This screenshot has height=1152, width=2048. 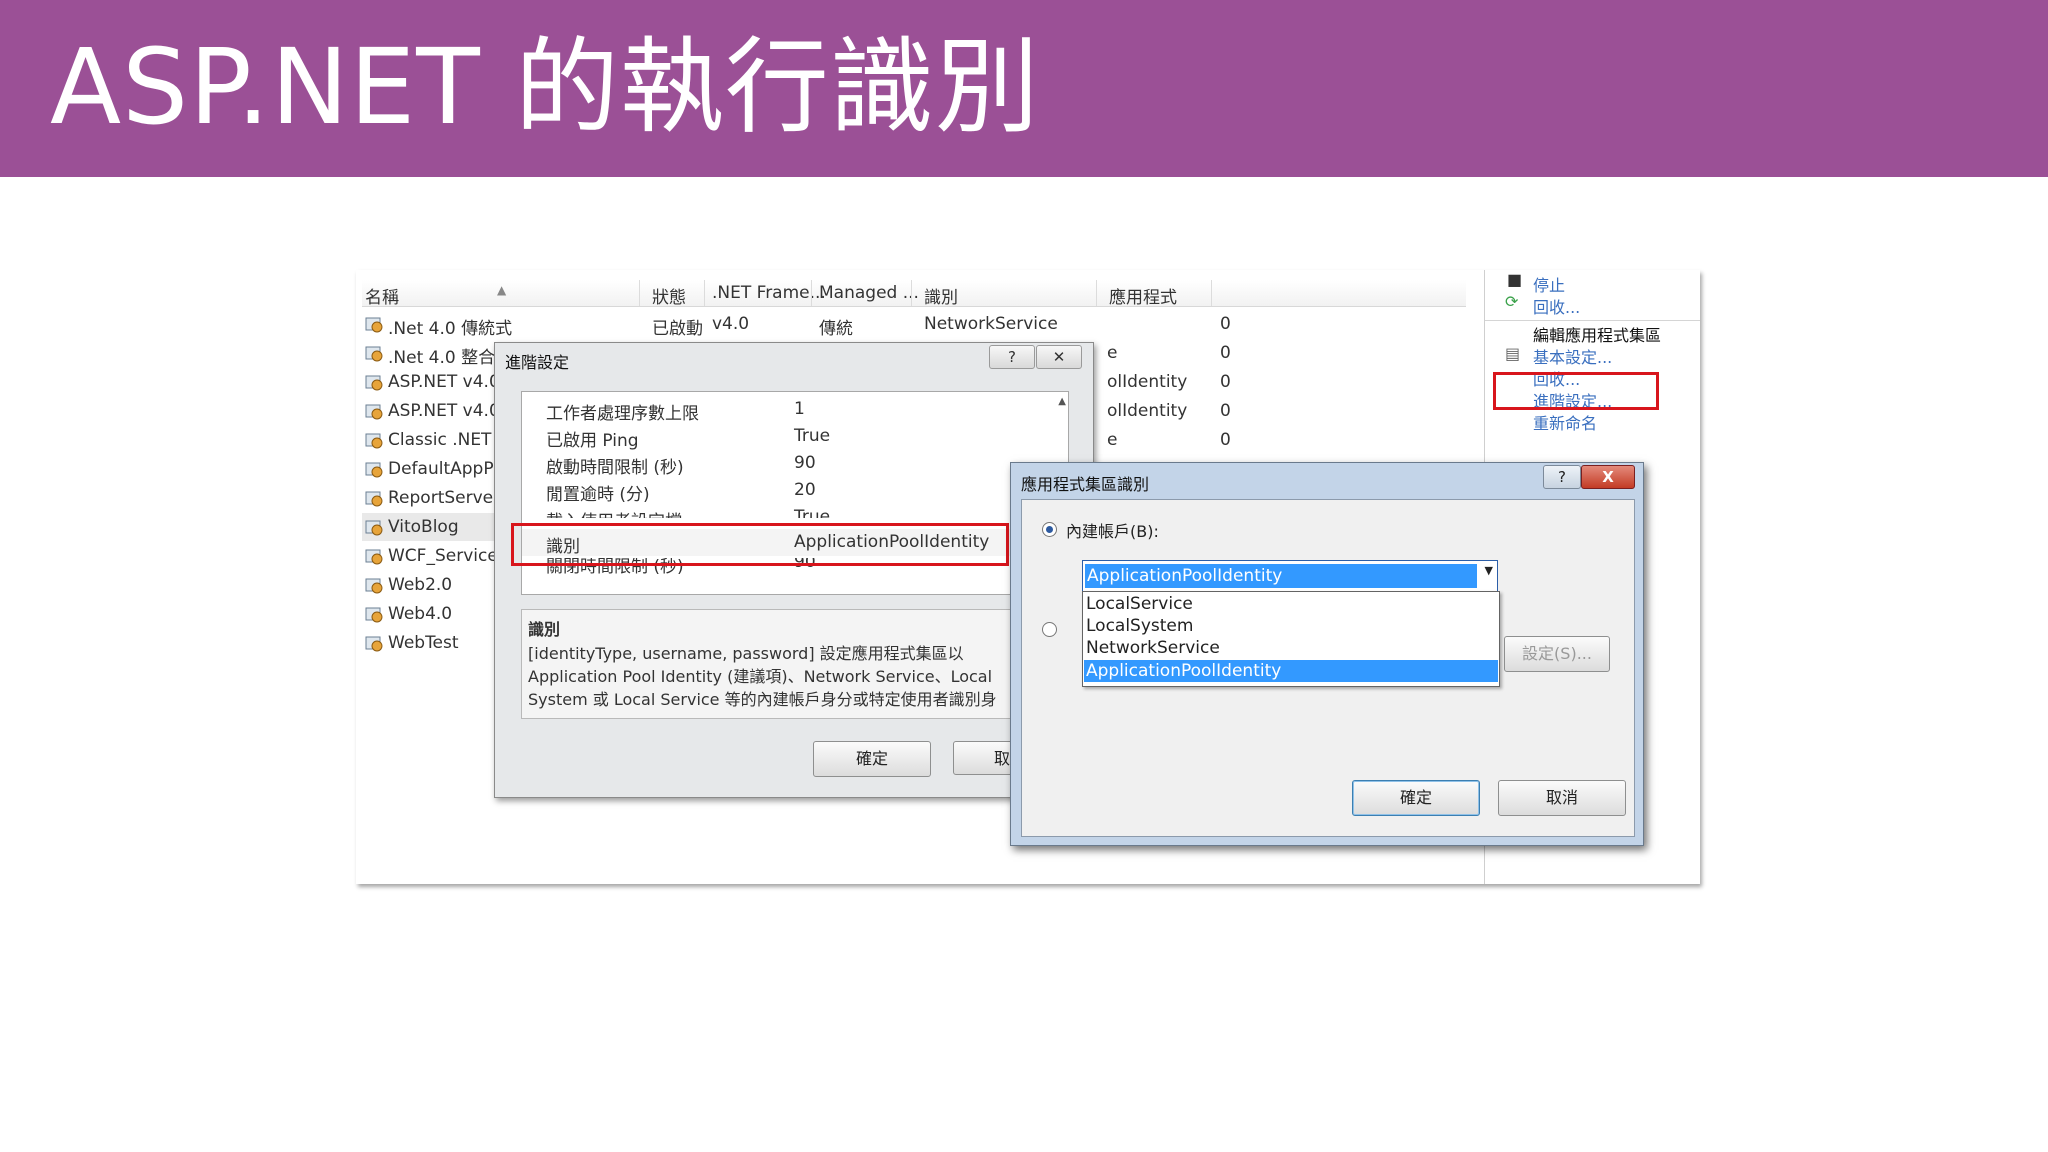 I want to click on dropdown-option: NetworkService, so click(x=1291, y=648).